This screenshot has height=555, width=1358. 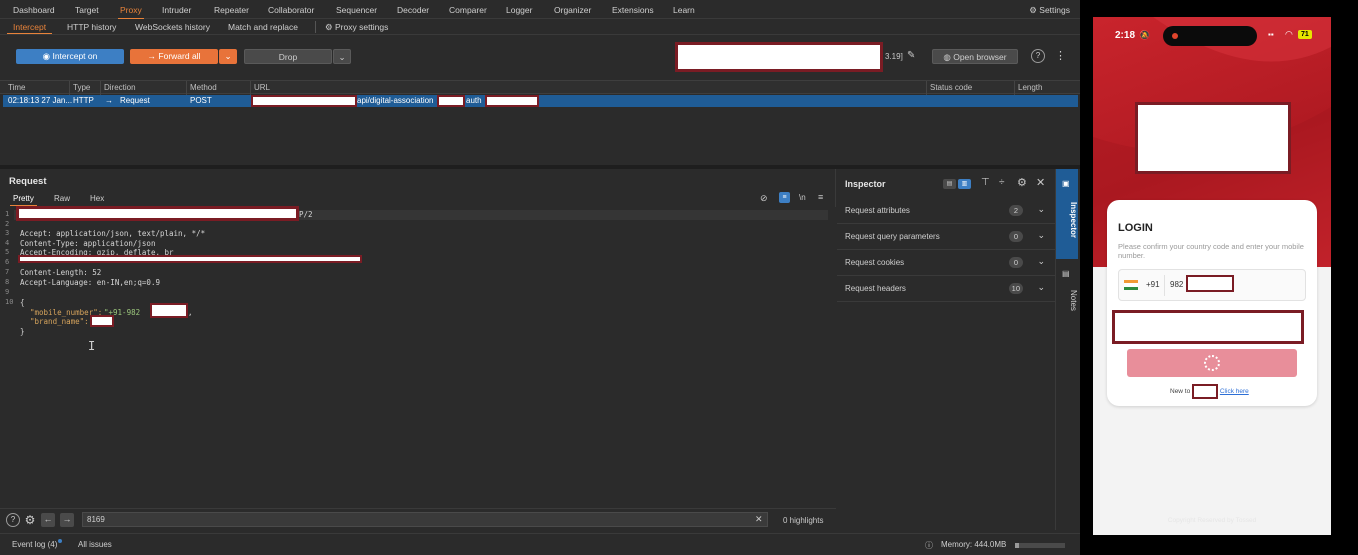 I want to click on india-flag-icon, so click(x=1131, y=285).